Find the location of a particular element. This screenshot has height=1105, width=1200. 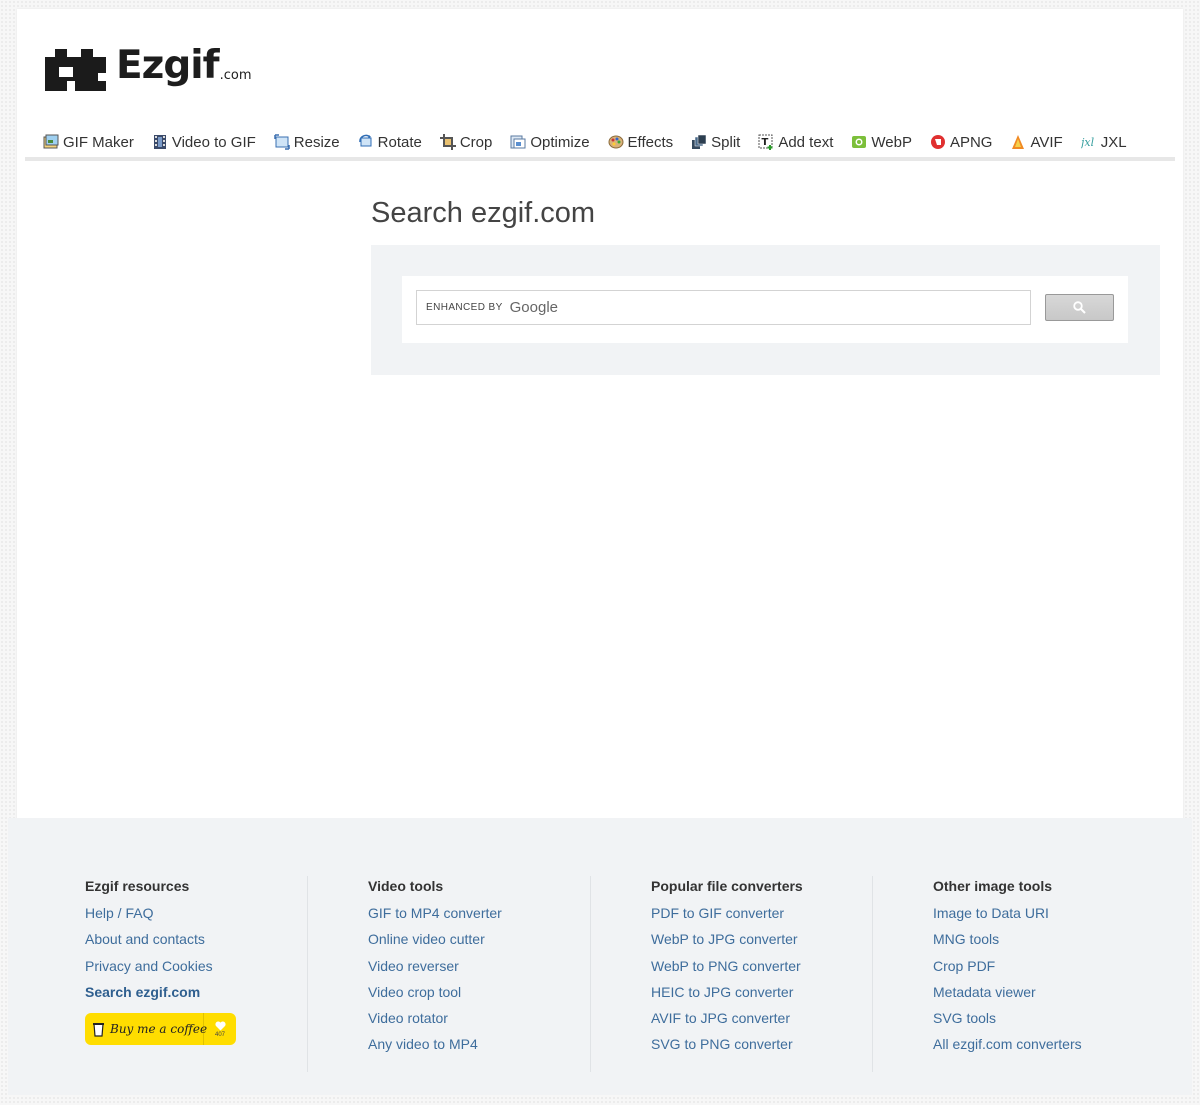

footer-link: Metadata viewer is located at coordinates (1063, 996).